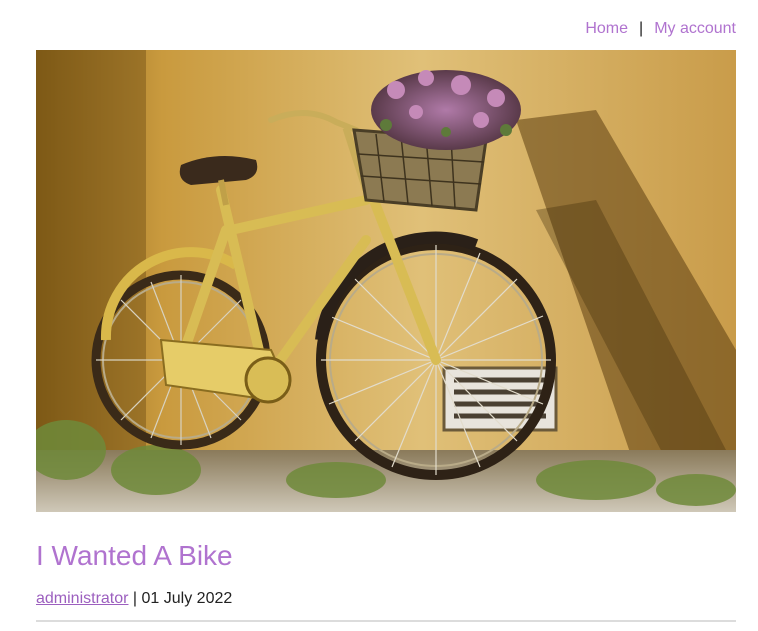 This screenshot has width=758, height=631. Describe the element at coordinates (82, 598) in the screenshot. I see `post-author-link: administrator` at that location.